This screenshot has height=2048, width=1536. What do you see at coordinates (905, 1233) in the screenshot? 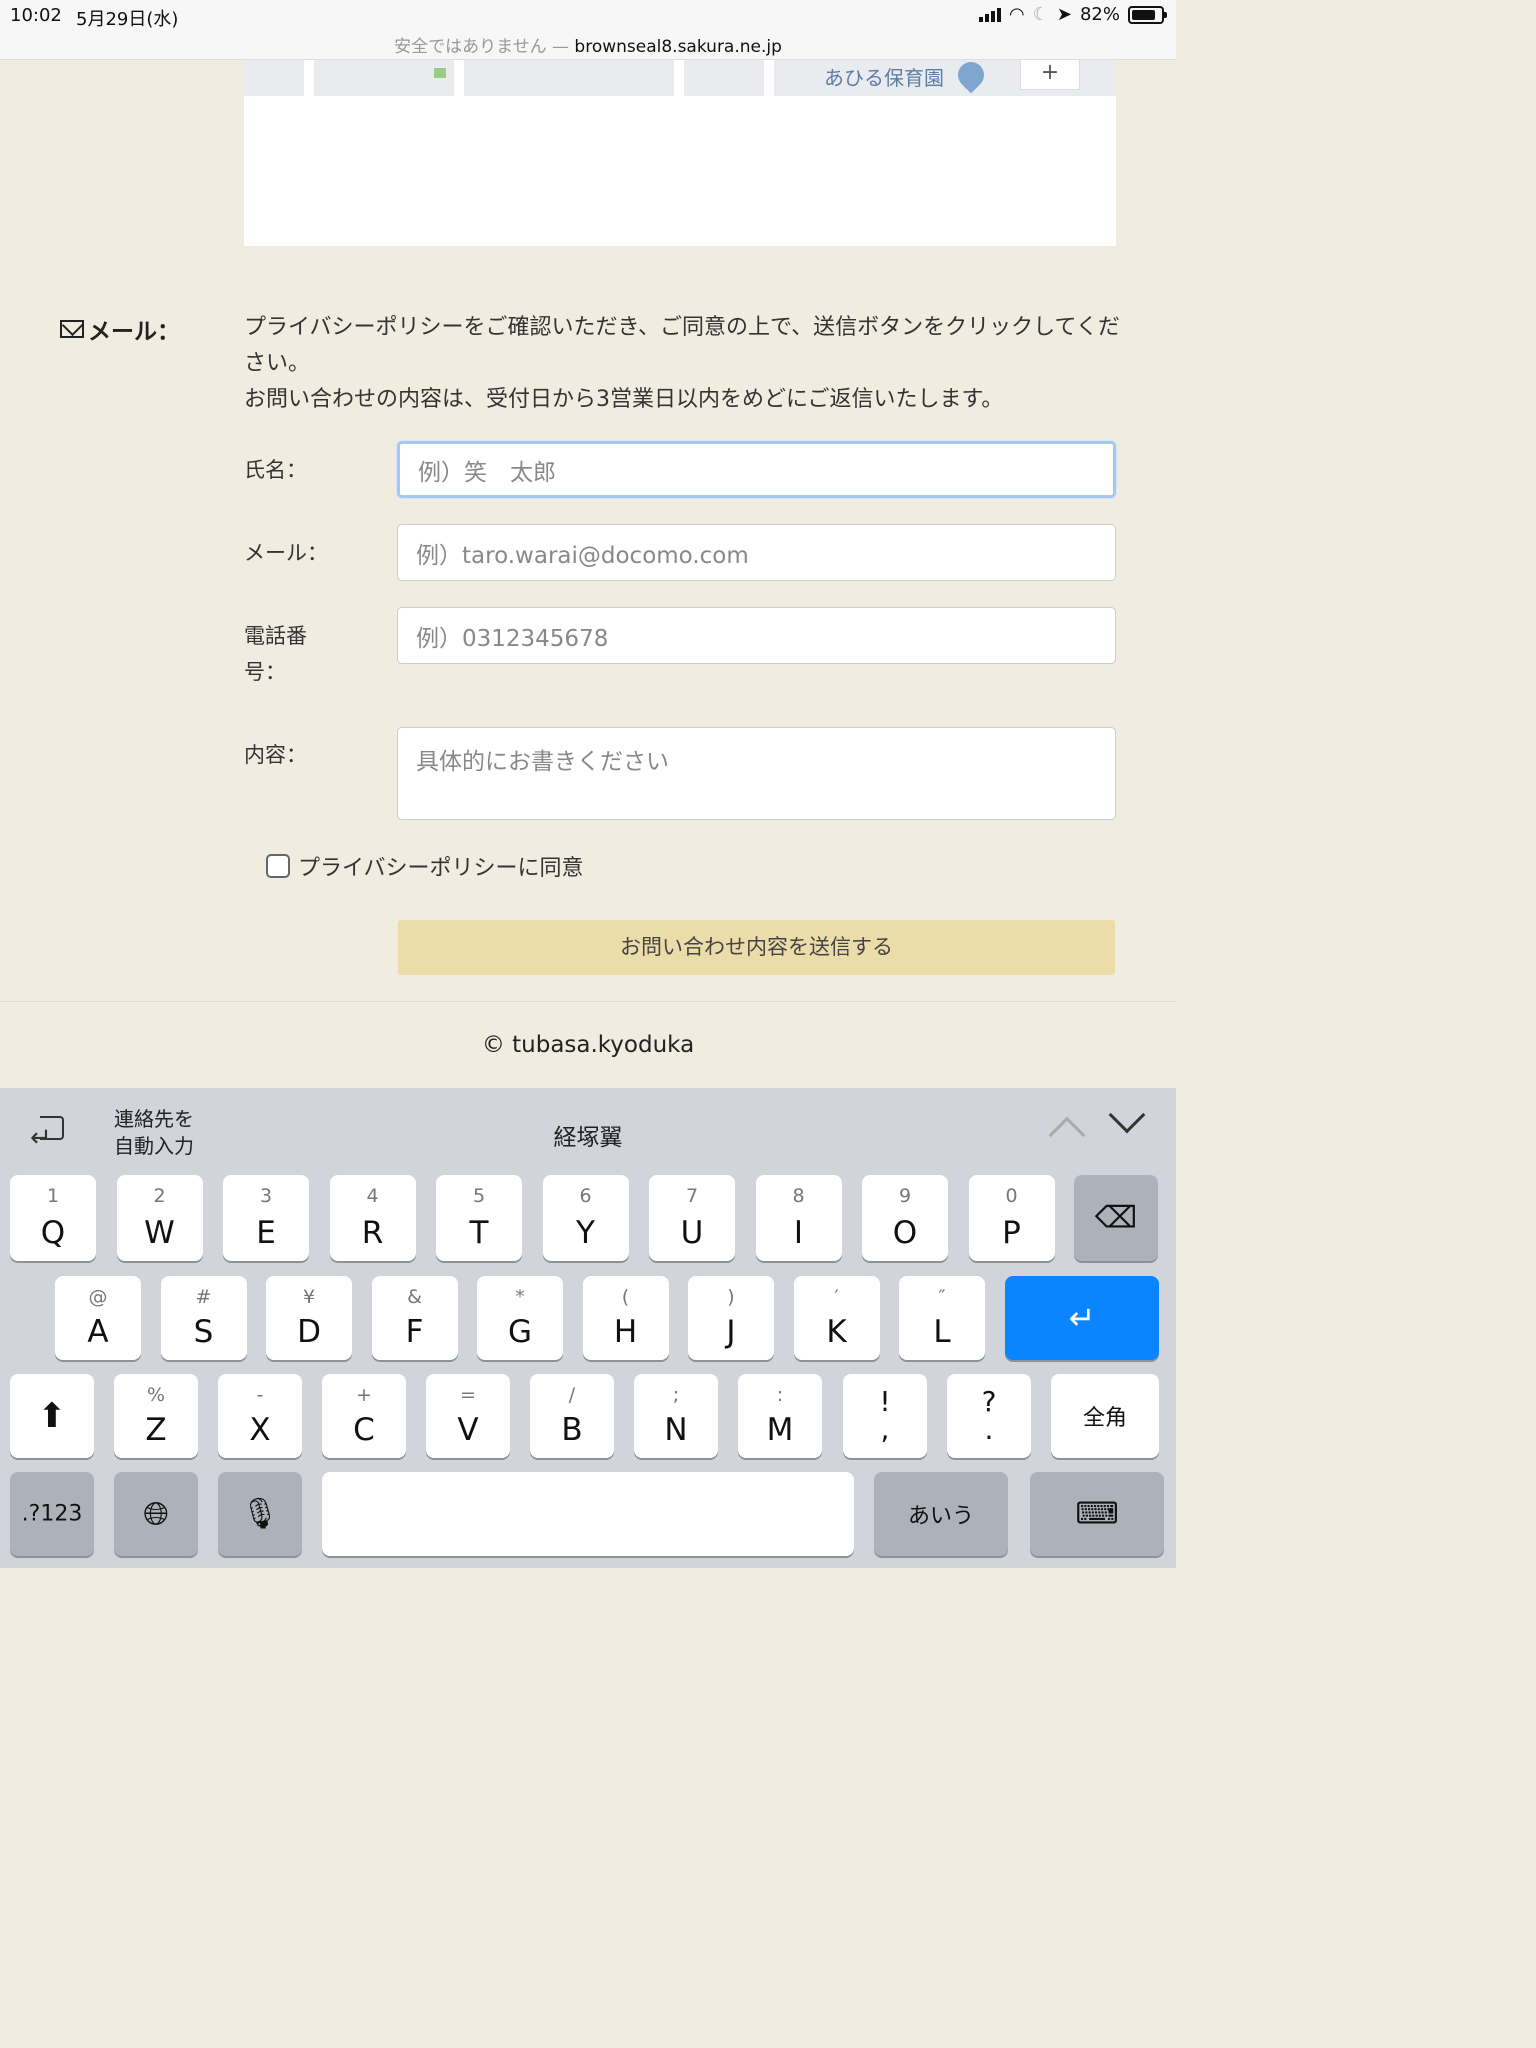
I see `key-label: O` at bounding box center [905, 1233].